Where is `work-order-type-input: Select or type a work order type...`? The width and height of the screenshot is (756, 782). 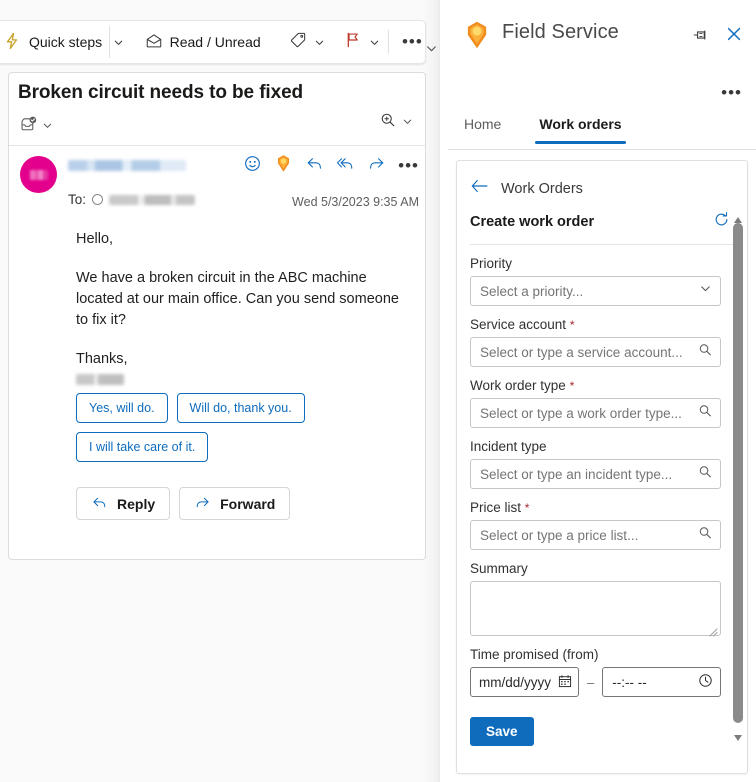 work-order-type-input: Select or type a work order type... is located at coordinates (595, 413).